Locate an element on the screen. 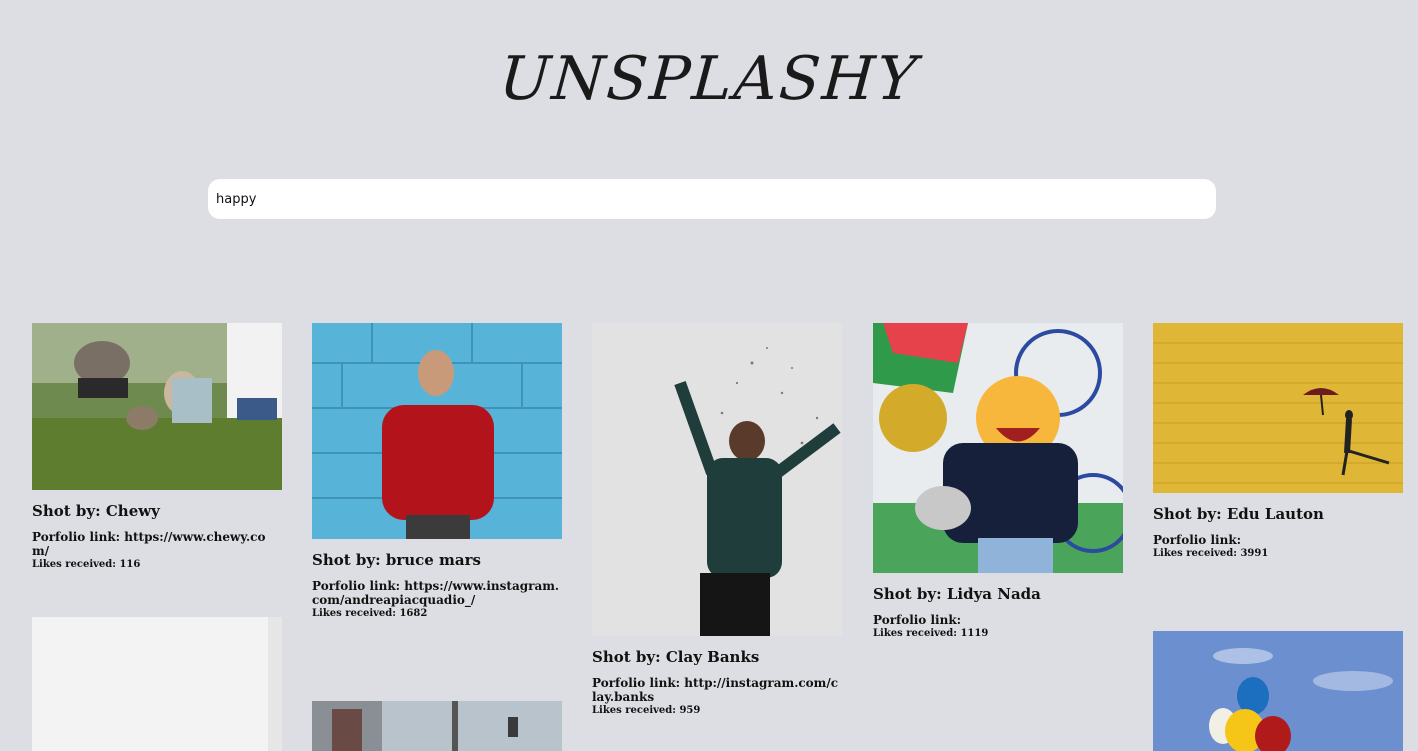  photographer-name: Shot by: bruce mars is located at coordinates (396, 560).